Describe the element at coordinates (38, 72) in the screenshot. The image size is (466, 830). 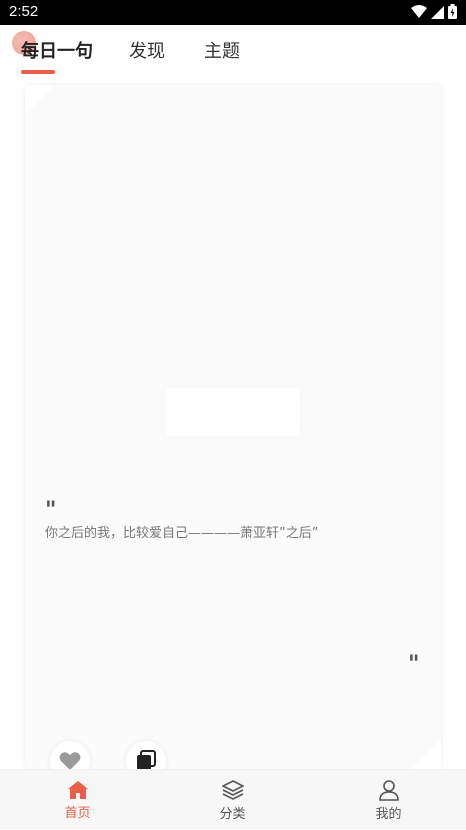
I see `tab-indicator` at that location.